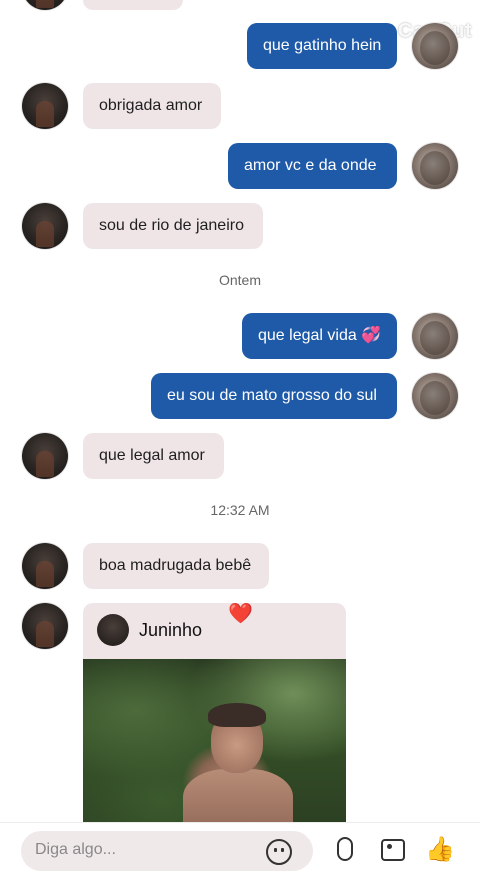 Image resolution: width=480 pixels, height=871 pixels. I want to click on message-bubble-outgoing: eu sou de mato grosso do sul, so click(274, 396).